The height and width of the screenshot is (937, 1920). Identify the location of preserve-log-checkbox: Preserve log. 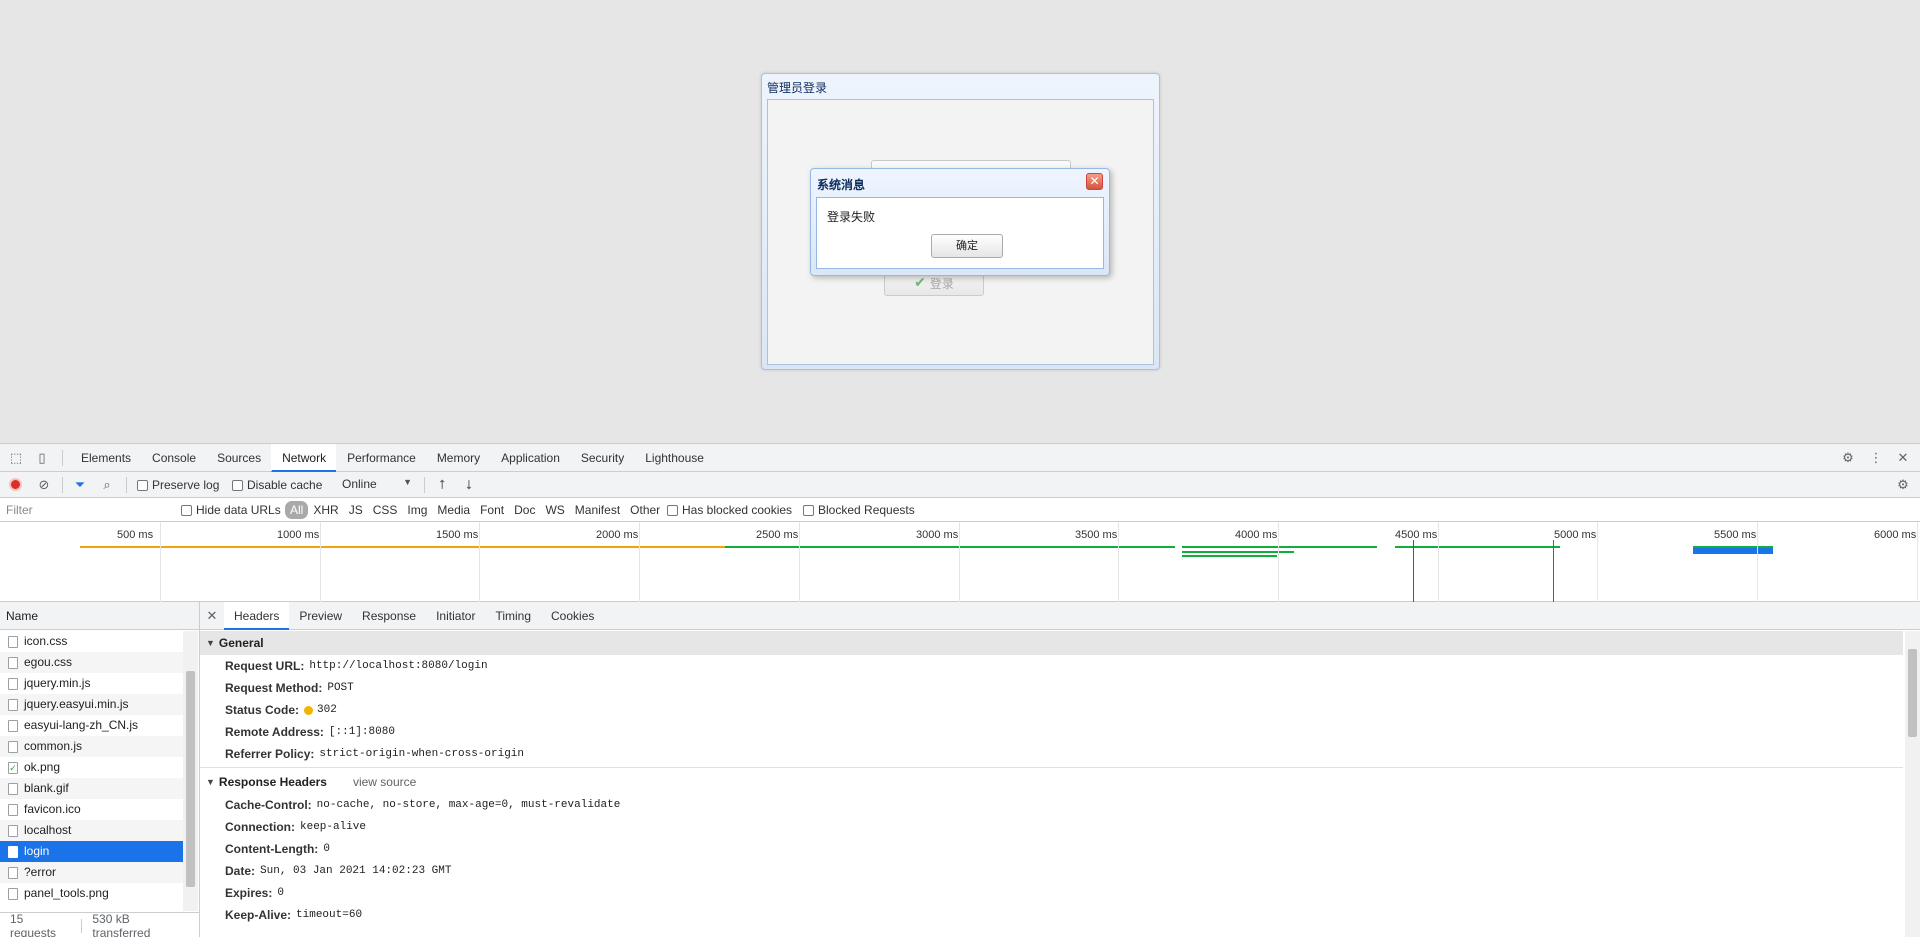
(178, 485).